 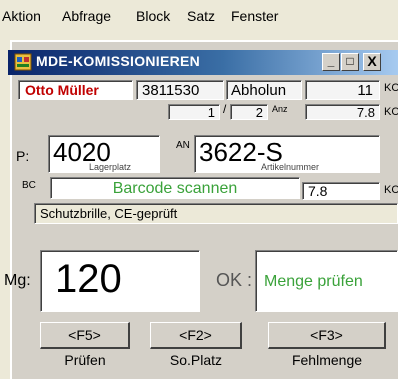 What do you see at coordinates (318, 191) in the screenshot?
I see `barcode-qty: 7.8` at bounding box center [318, 191].